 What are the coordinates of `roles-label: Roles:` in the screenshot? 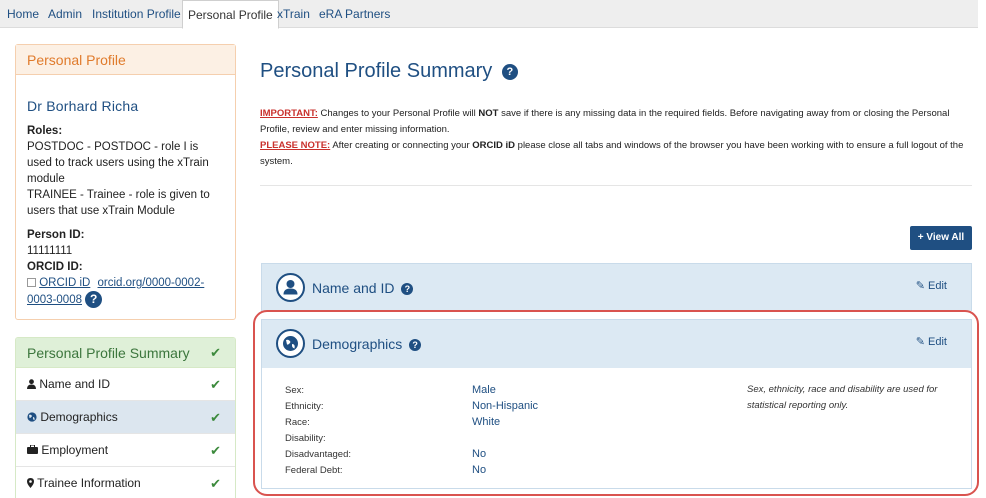 It's located at (45, 131).